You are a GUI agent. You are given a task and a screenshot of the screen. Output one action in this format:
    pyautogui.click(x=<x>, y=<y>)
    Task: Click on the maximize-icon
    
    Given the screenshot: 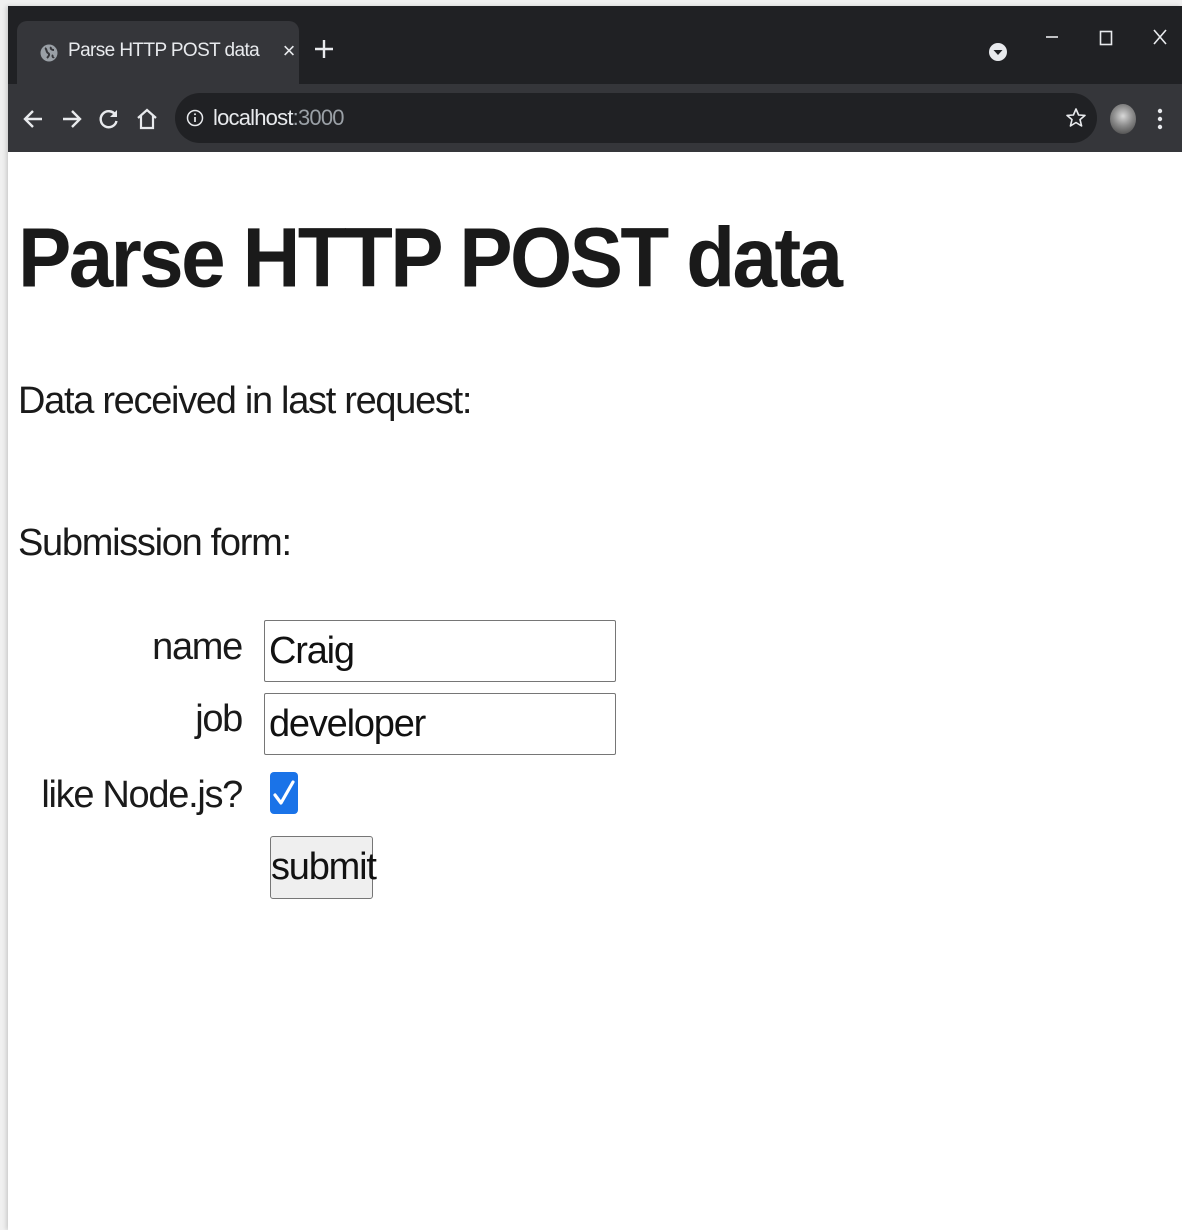 What is the action you would take?
    pyautogui.click(x=1106, y=37)
    